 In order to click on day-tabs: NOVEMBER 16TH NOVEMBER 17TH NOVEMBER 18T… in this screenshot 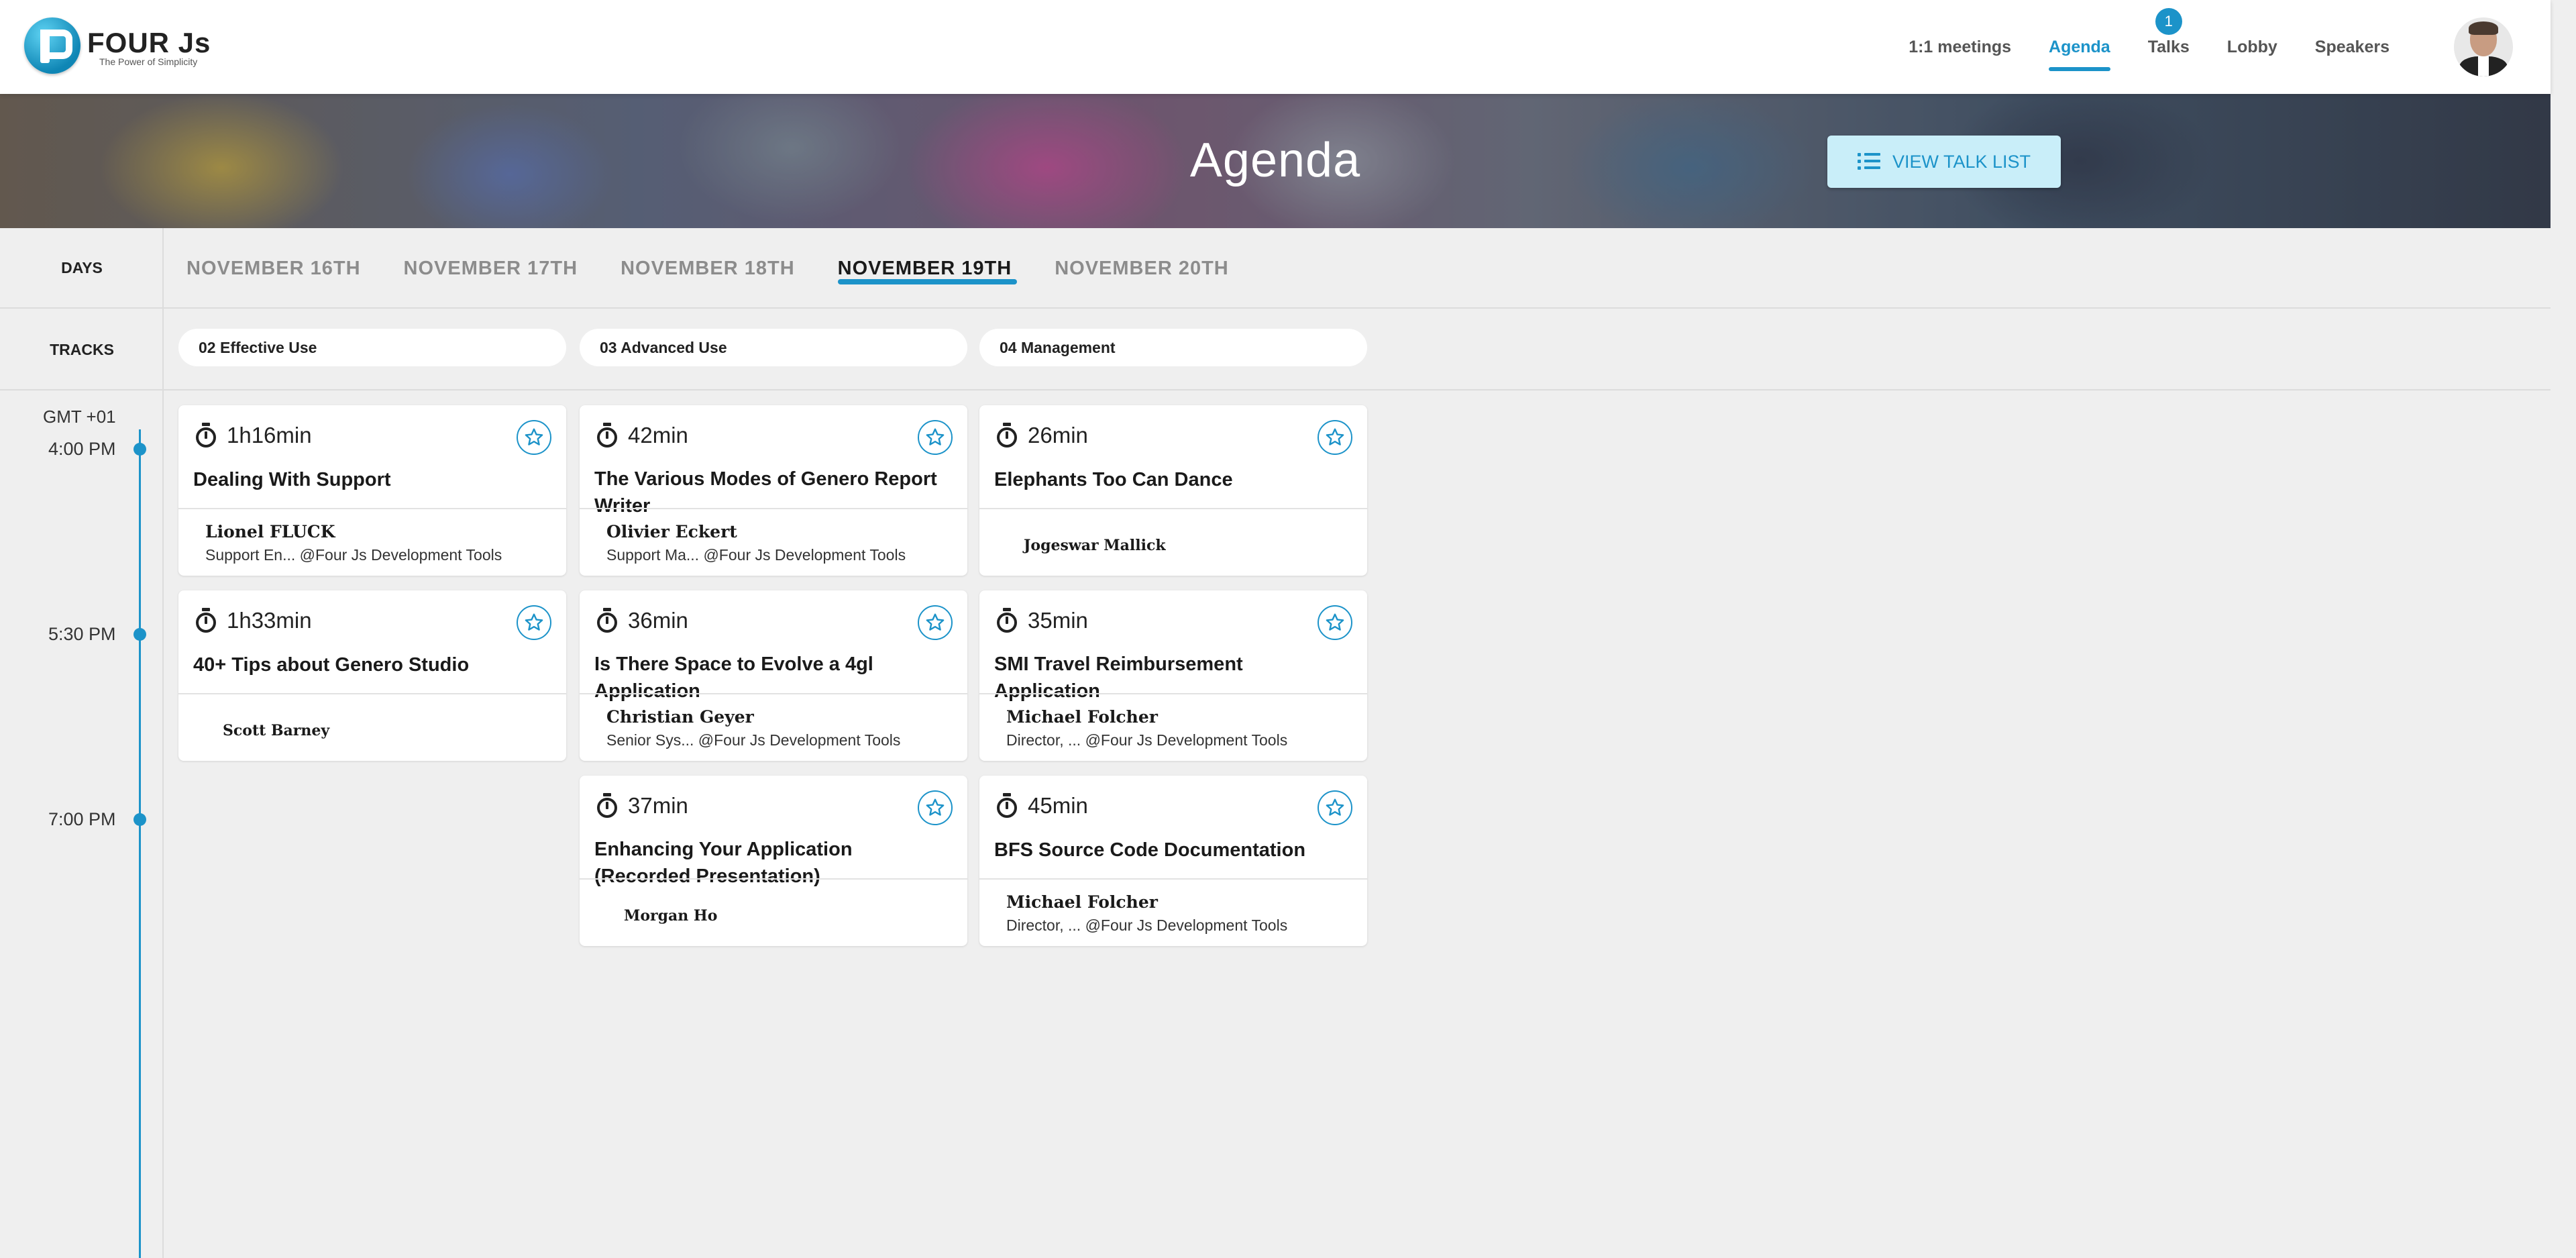, I will do `click(706, 268)`.